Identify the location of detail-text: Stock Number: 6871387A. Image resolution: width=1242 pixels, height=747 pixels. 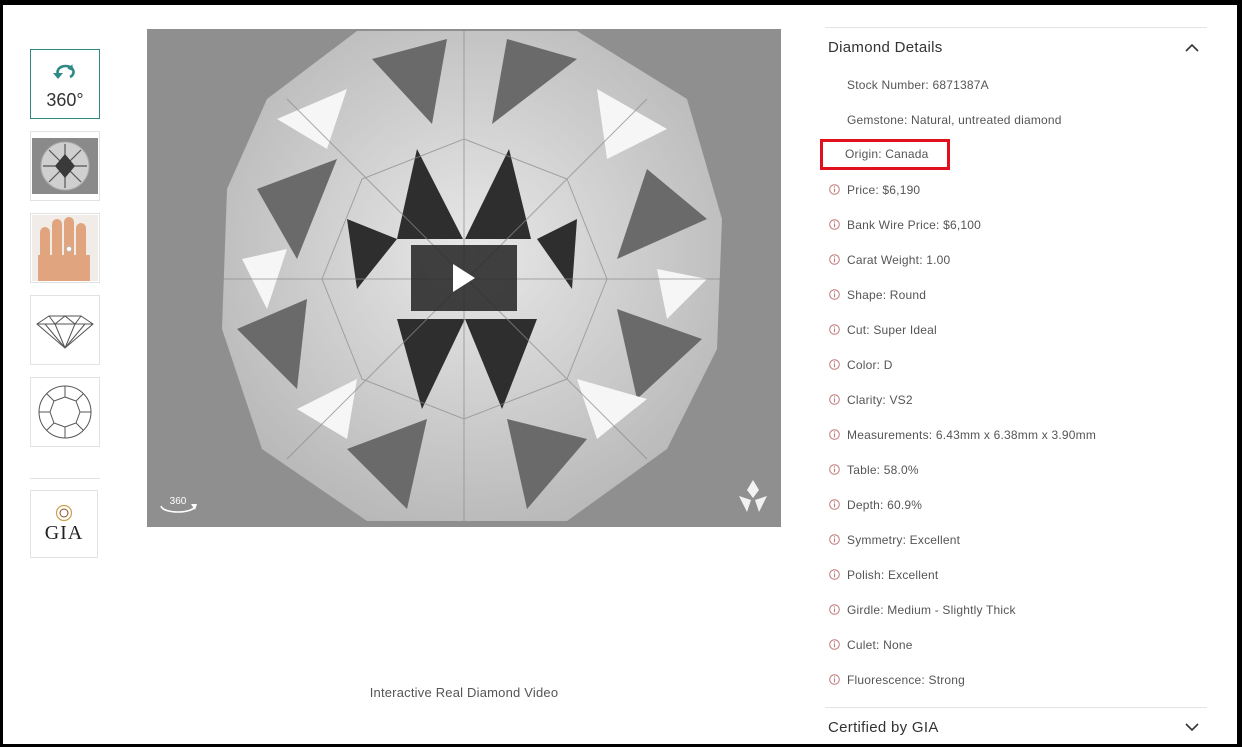
(918, 84).